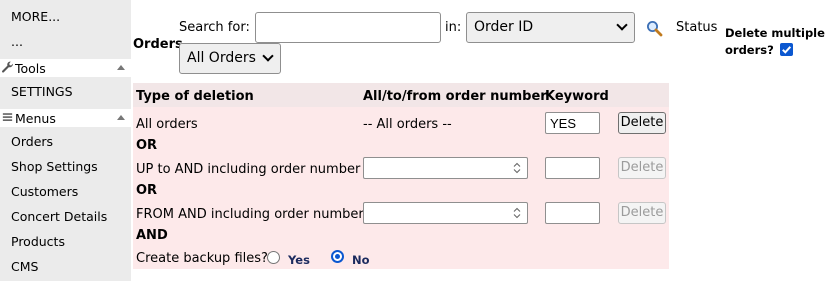 The image size is (835, 281). I want to click on from-label: FROM AND including order number, so click(250, 214).